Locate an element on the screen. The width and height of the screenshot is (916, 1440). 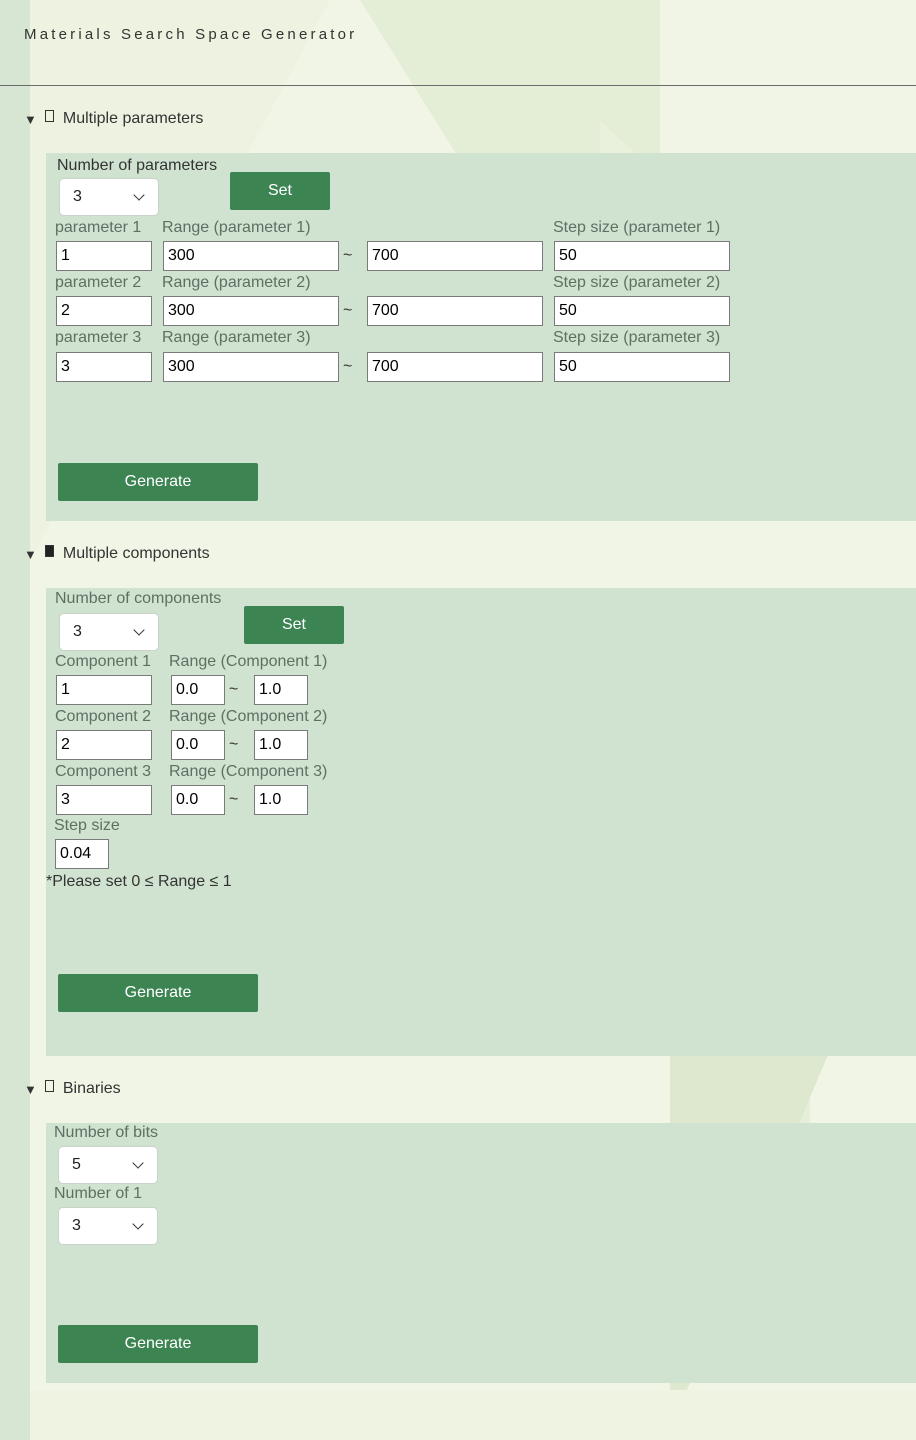
components-step-label: Step size is located at coordinates (87, 825).